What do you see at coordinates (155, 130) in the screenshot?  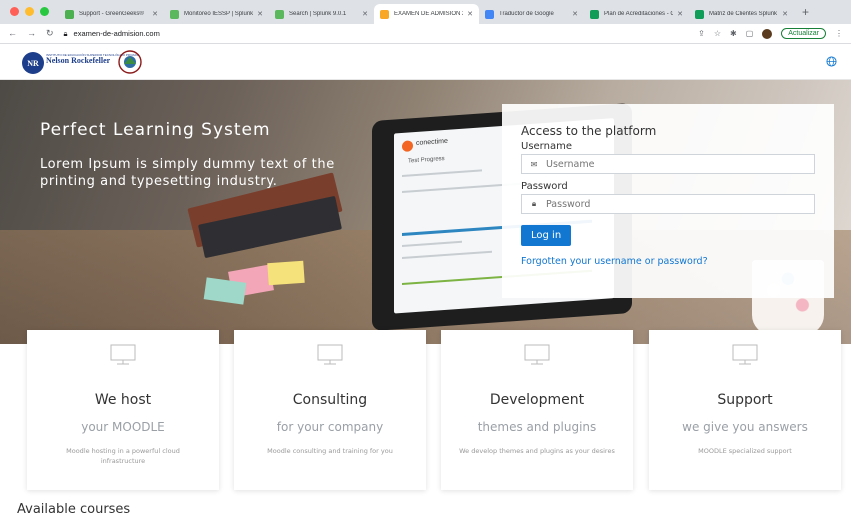 I see `hero-title: Perfect Learning System` at bounding box center [155, 130].